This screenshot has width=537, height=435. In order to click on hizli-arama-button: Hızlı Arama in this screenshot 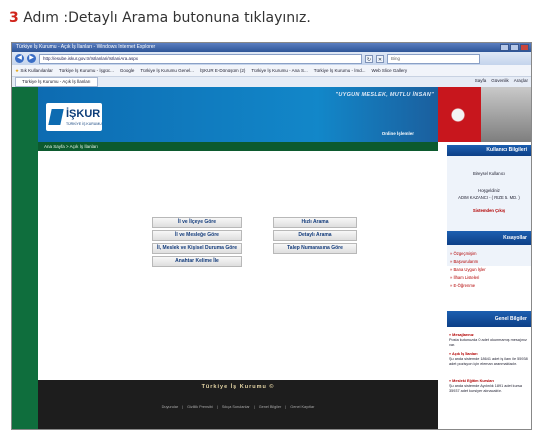, I will do `click(315, 222)`.